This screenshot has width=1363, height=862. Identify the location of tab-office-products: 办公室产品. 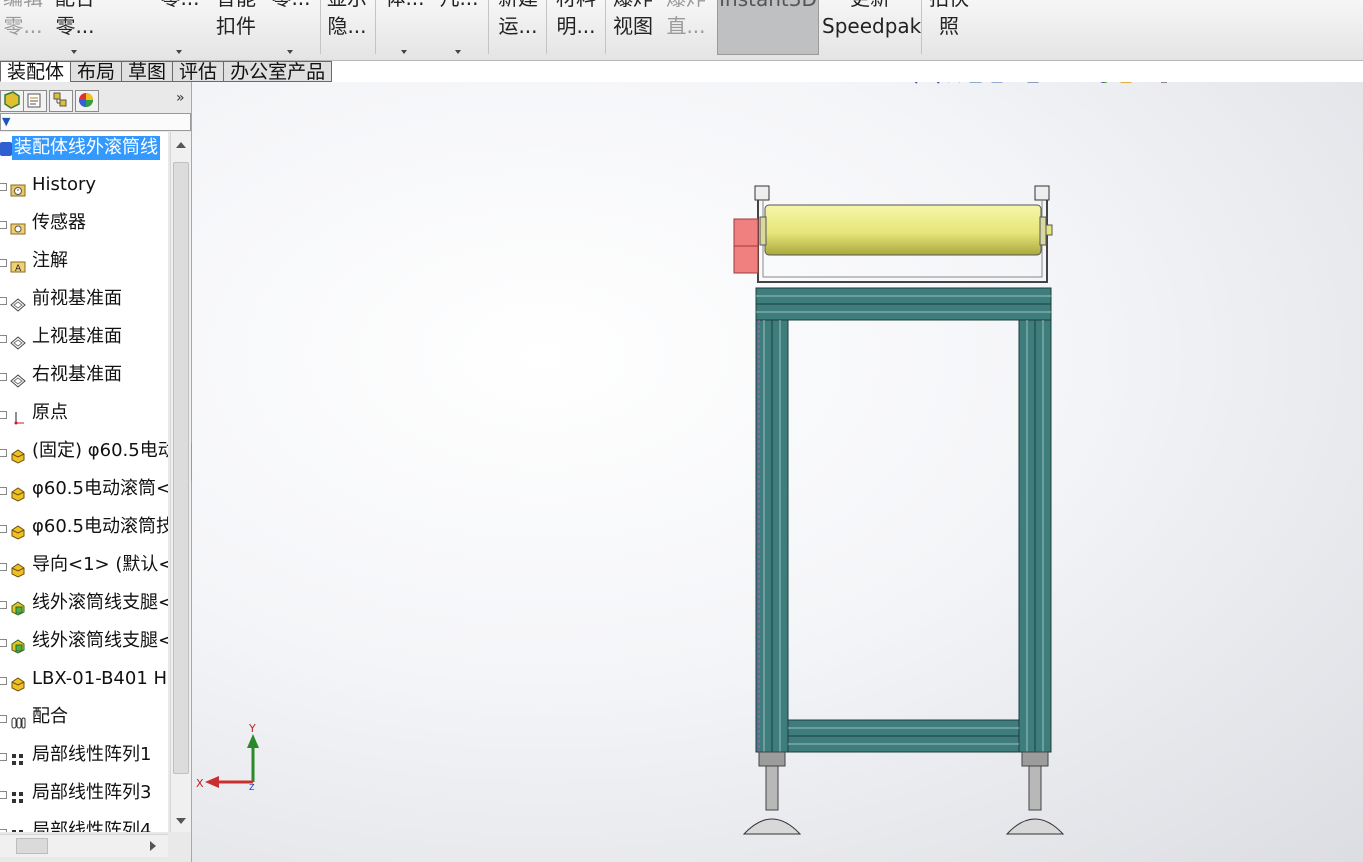
(278, 71).